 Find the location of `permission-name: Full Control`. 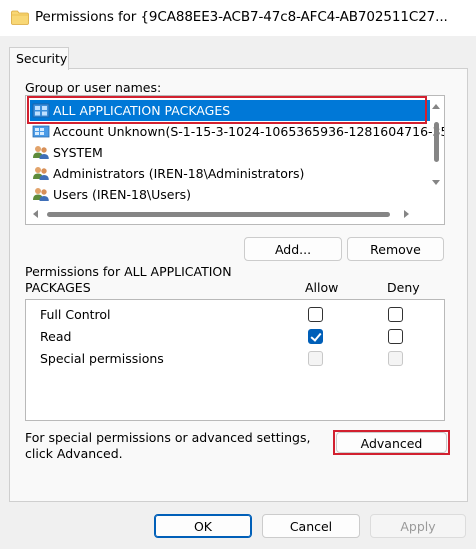

permission-name: Full Control is located at coordinates (75, 314).